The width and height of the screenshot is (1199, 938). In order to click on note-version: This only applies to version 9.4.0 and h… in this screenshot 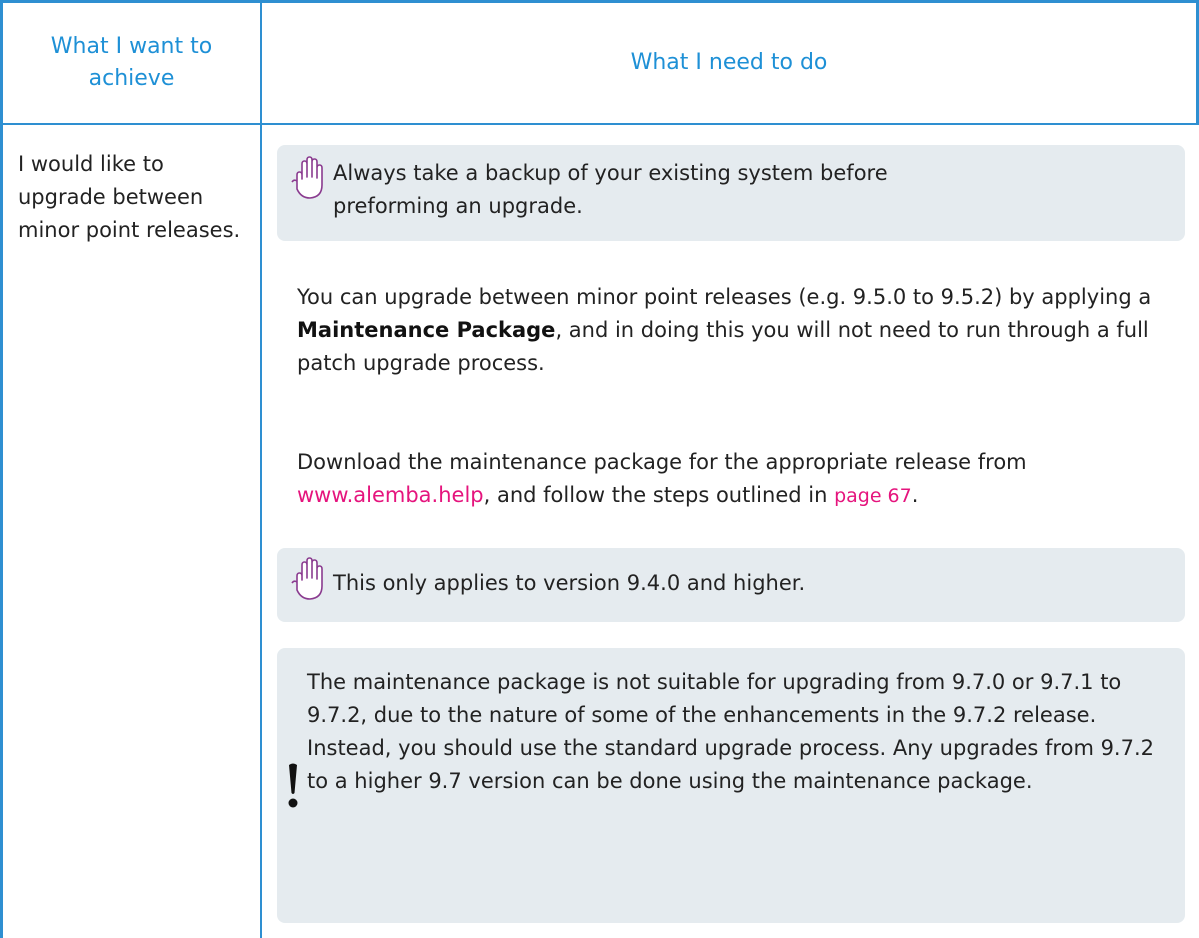, I will do `click(731, 585)`.